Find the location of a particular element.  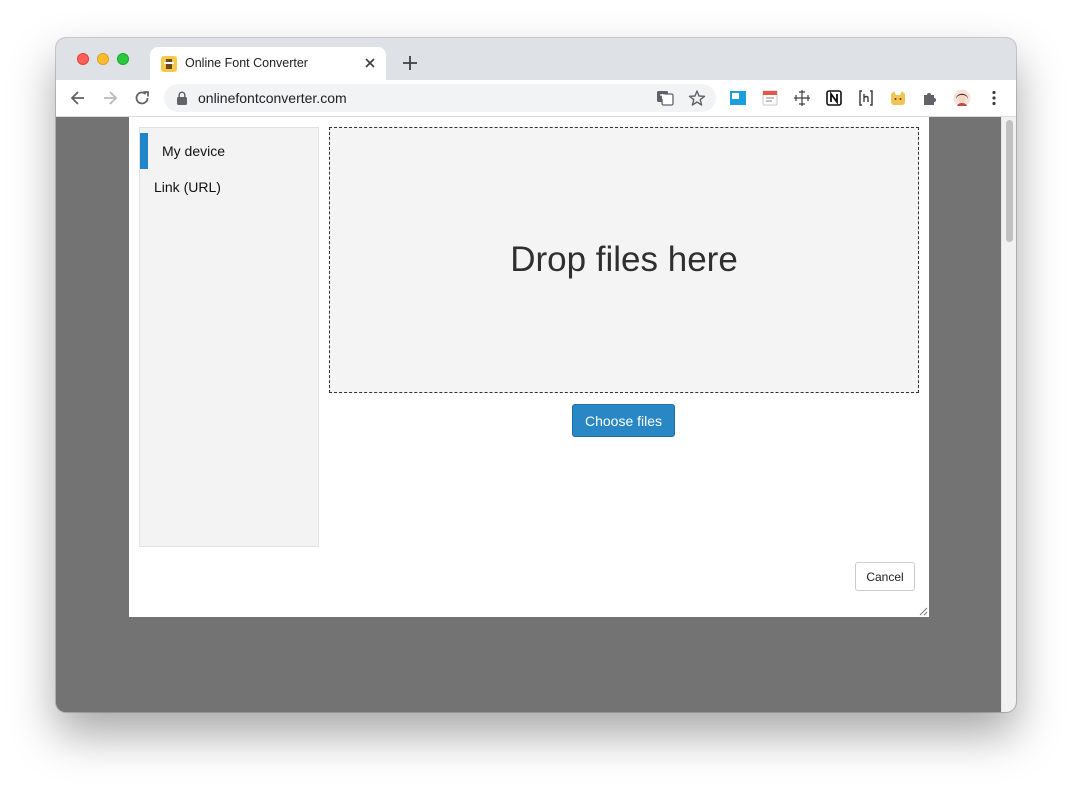

url-text: onlinefontconverter.com is located at coordinates (272, 98).